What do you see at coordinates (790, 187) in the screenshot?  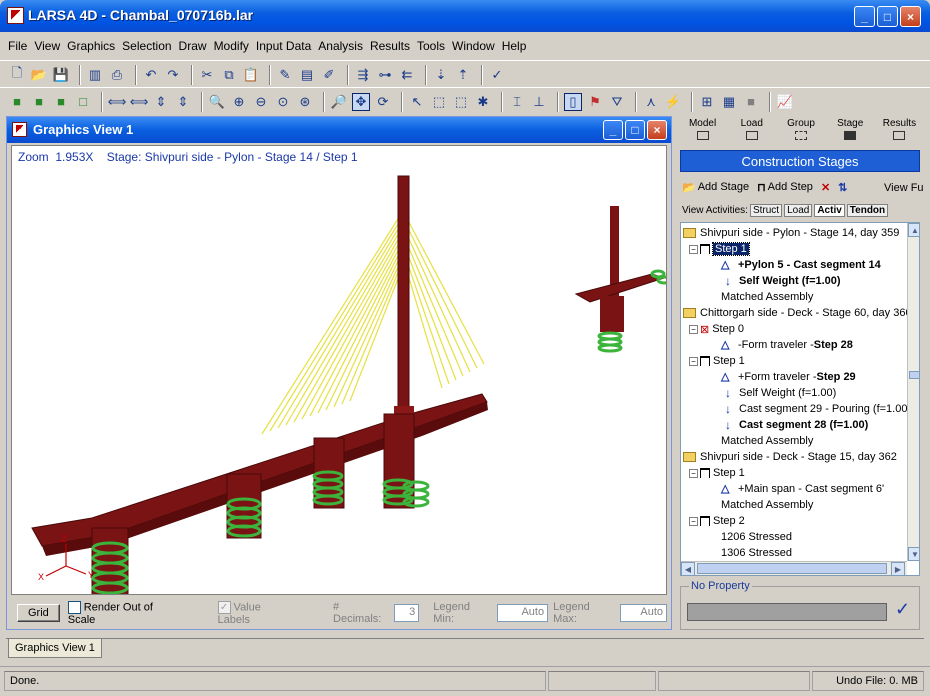 I see `add-step-button: Add Step` at bounding box center [790, 187].